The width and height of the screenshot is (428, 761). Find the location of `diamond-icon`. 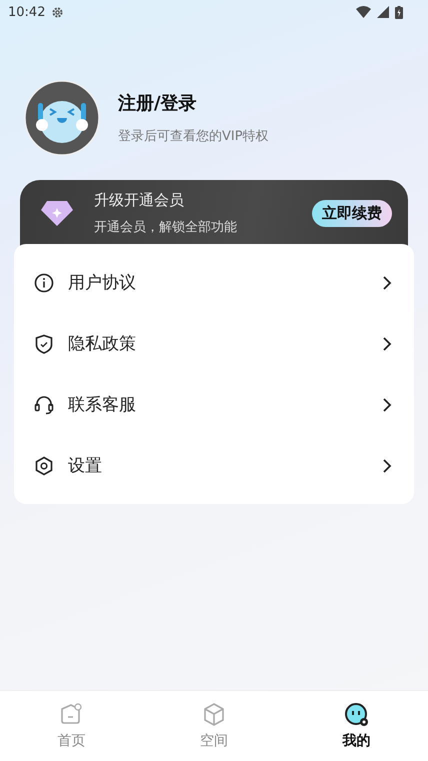

diamond-icon is located at coordinates (57, 213).